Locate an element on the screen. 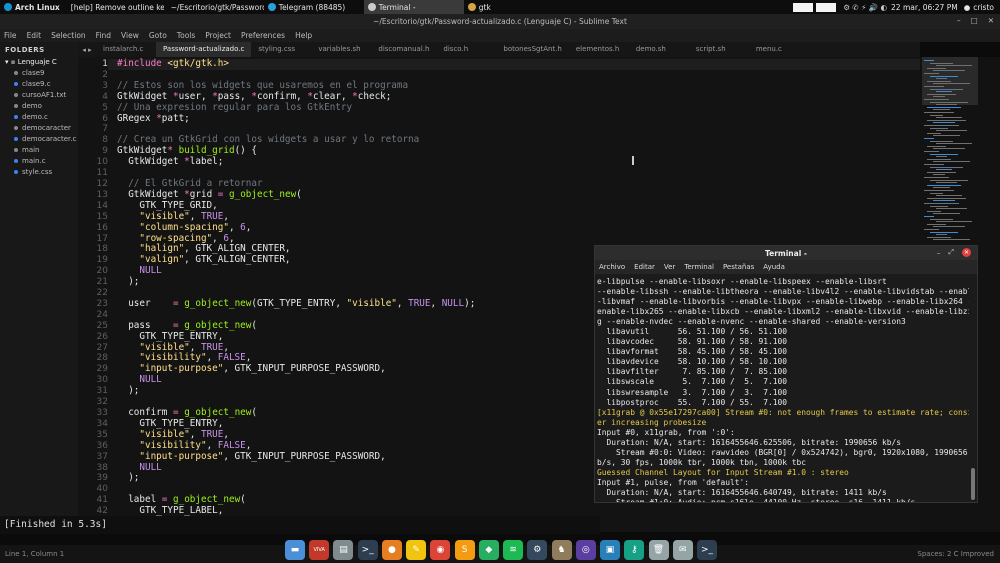 The image size is (1000, 563). tab-botonessgtant-h: botonesSgtAnt.h is located at coordinates (532, 49).